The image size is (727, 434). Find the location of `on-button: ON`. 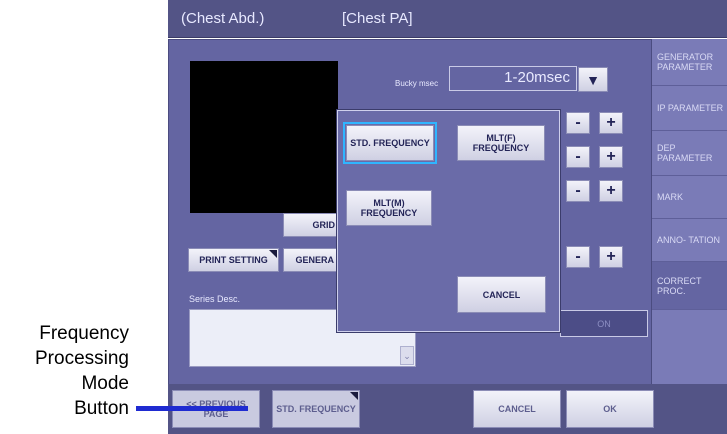

on-button: ON is located at coordinates (604, 323).